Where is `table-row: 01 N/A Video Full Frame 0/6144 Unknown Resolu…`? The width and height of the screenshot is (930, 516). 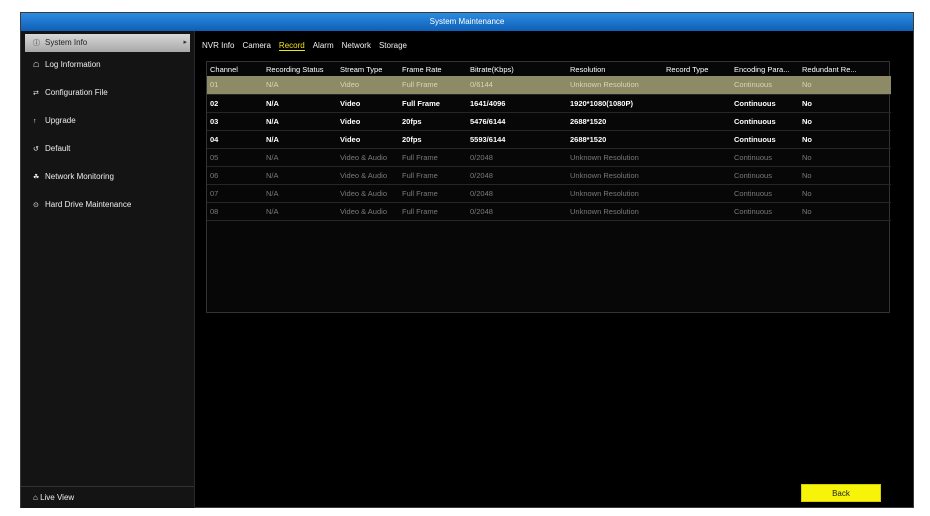
table-row: 01 N/A Video Full Frame 0/6144 Unknown Resolu… is located at coordinates (549, 85).